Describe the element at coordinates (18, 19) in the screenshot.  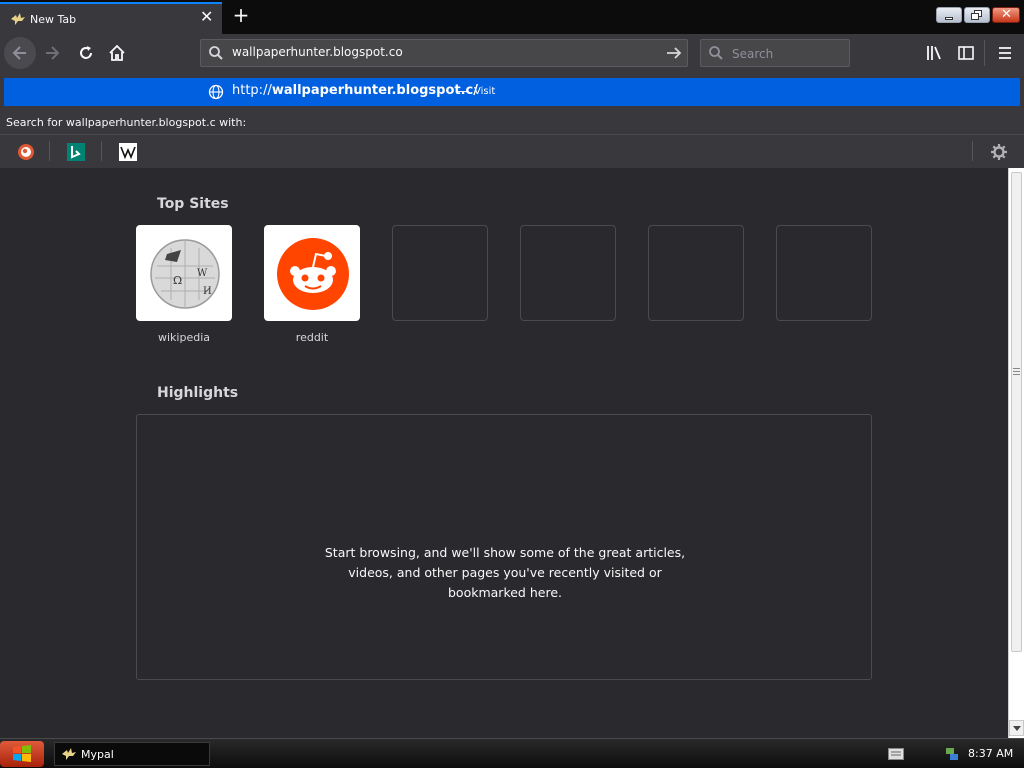
I see `mypal-favicon-icon` at that location.